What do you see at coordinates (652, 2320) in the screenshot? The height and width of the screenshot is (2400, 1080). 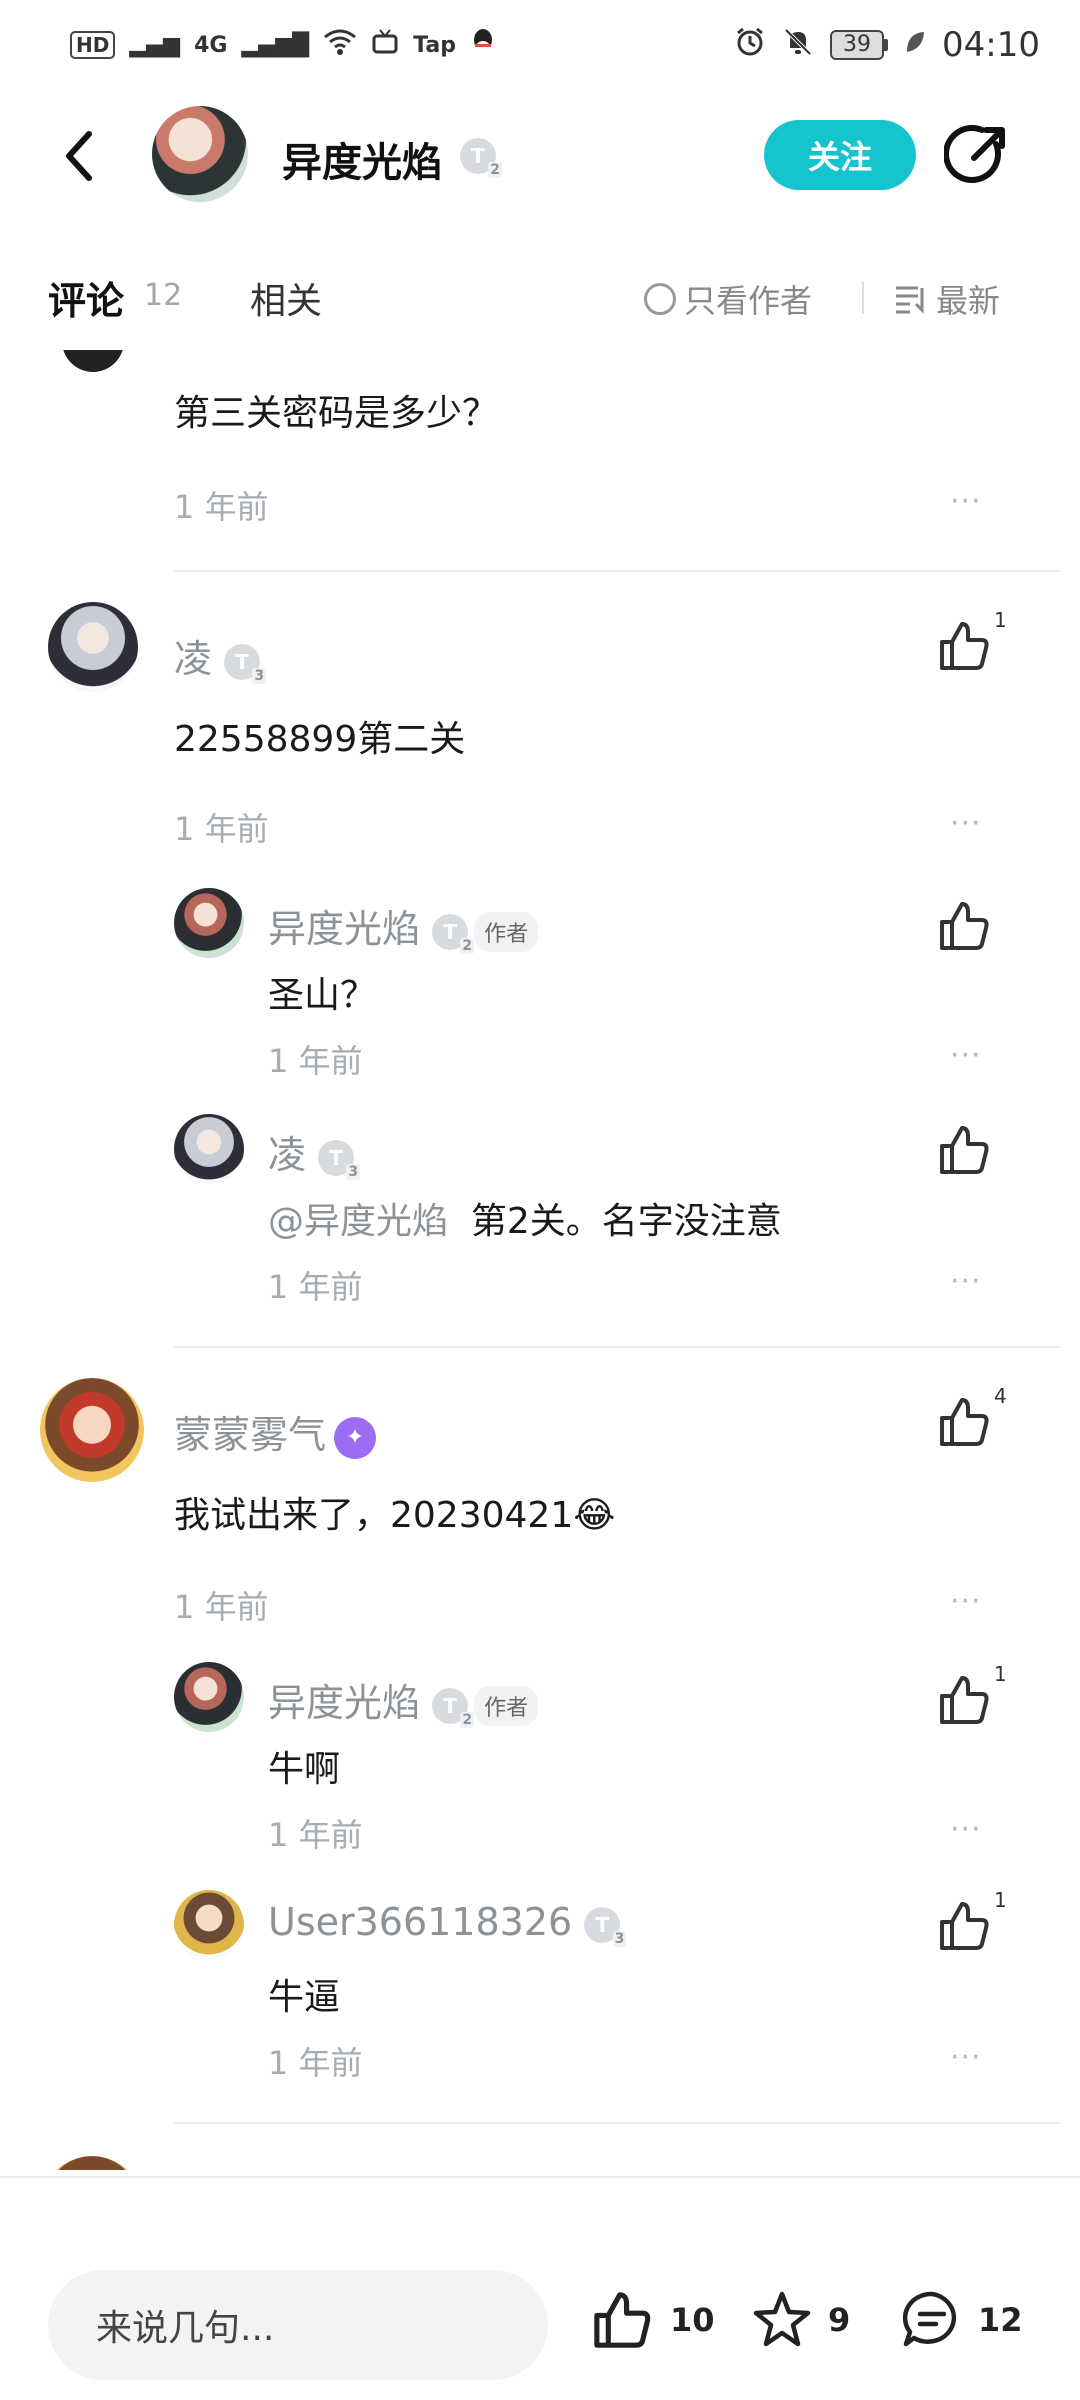 I see `like-action: 10` at bounding box center [652, 2320].